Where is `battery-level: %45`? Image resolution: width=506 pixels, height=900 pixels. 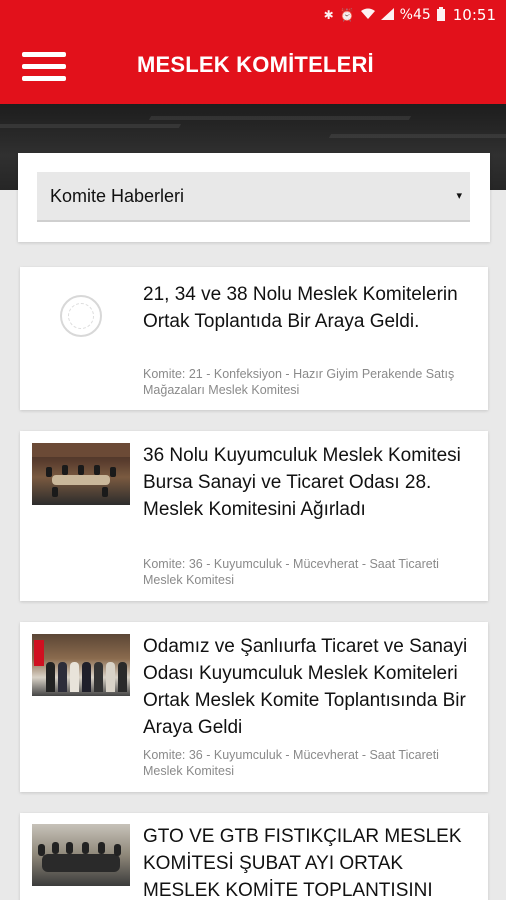 battery-level: %45 is located at coordinates (415, 15).